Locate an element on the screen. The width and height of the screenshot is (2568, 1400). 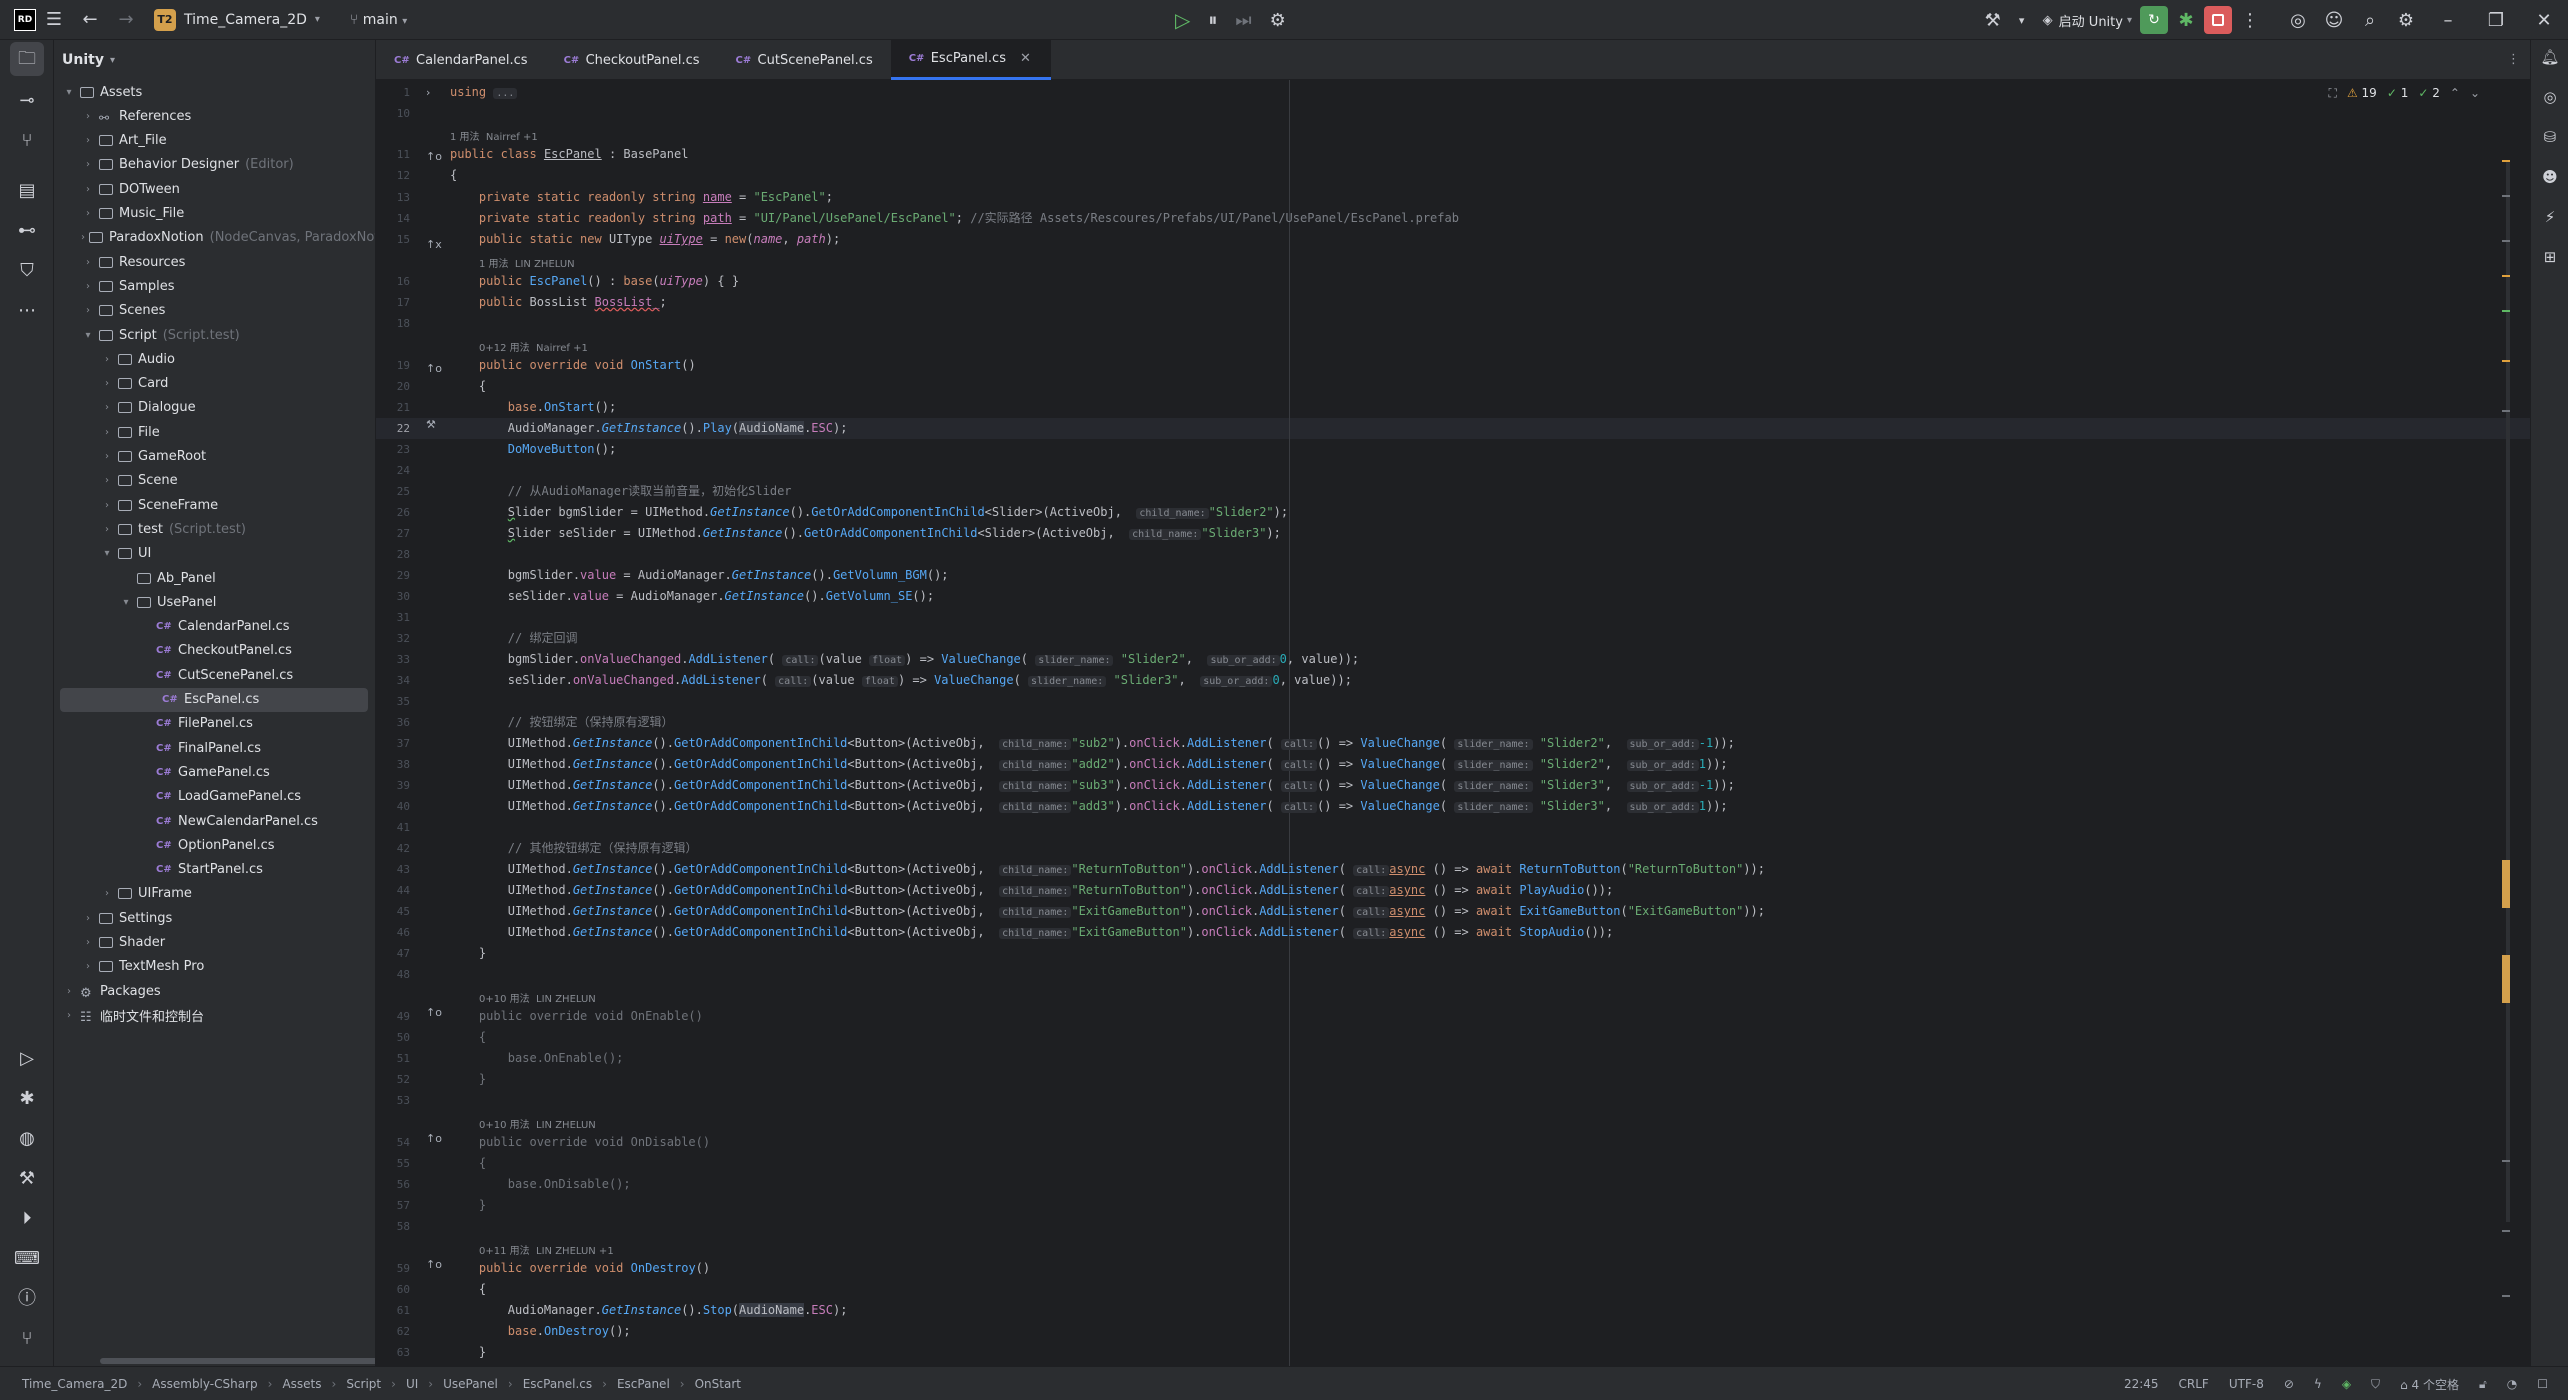
implementation-marker-icon: ↑o is located at coordinates (434, 1264).